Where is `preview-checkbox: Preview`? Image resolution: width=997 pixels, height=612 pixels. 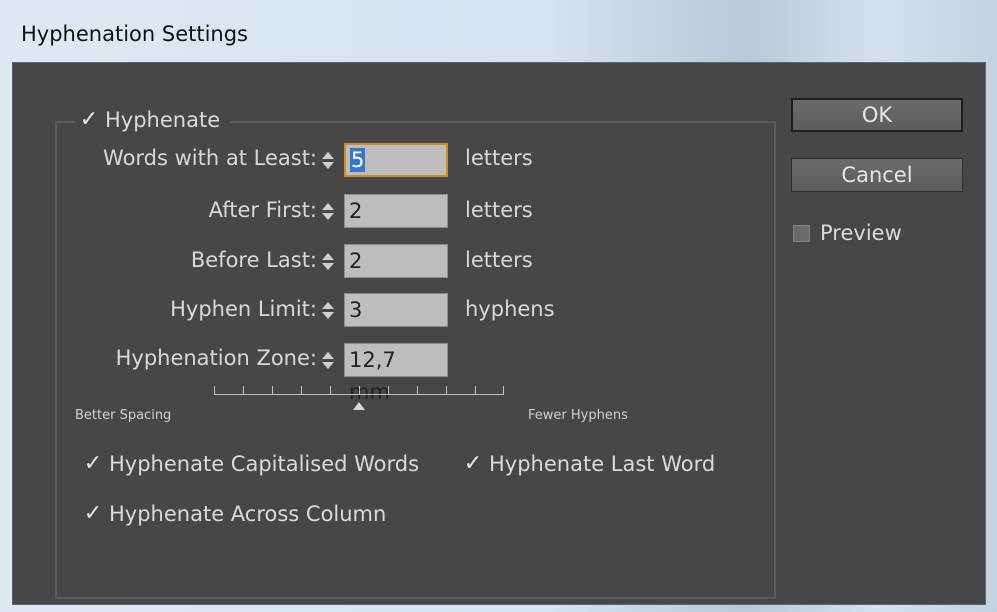 preview-checkbox: Preview is located at coordinates (847, 233).